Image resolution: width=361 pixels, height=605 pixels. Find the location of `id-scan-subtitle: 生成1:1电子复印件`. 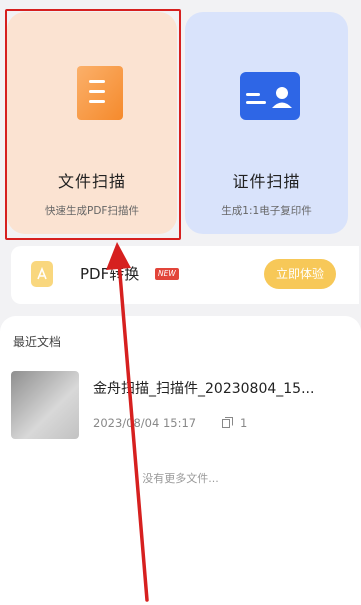

id-scan-subtitle: 生成1:1电子复印件 is located at coordinates (266, 211).